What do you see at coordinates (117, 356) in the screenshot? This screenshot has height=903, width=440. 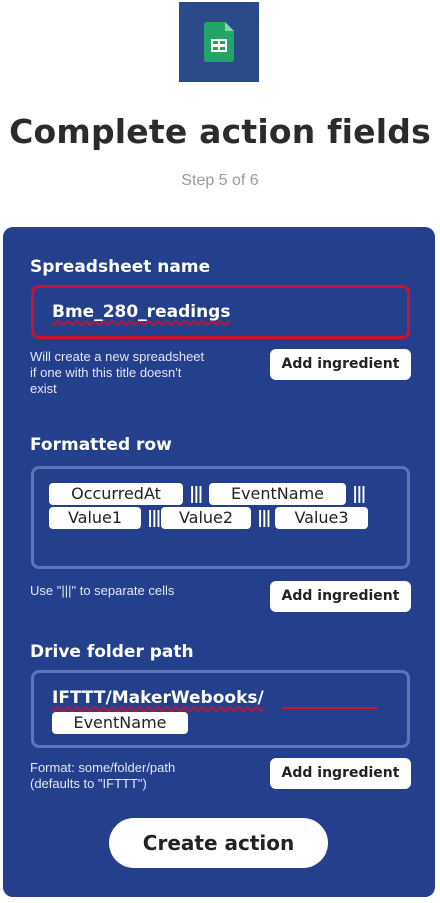 I see `spreadsheet-help-line: Will create a new spreadsheet` at bounding box center [117, 356].